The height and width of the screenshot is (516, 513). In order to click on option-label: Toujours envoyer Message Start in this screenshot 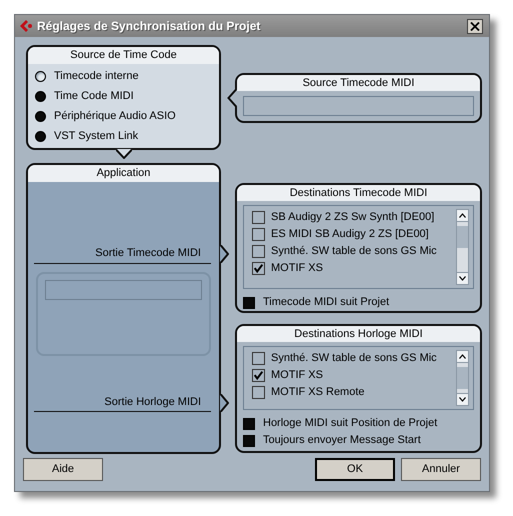, I will do `click(342, 440)`.